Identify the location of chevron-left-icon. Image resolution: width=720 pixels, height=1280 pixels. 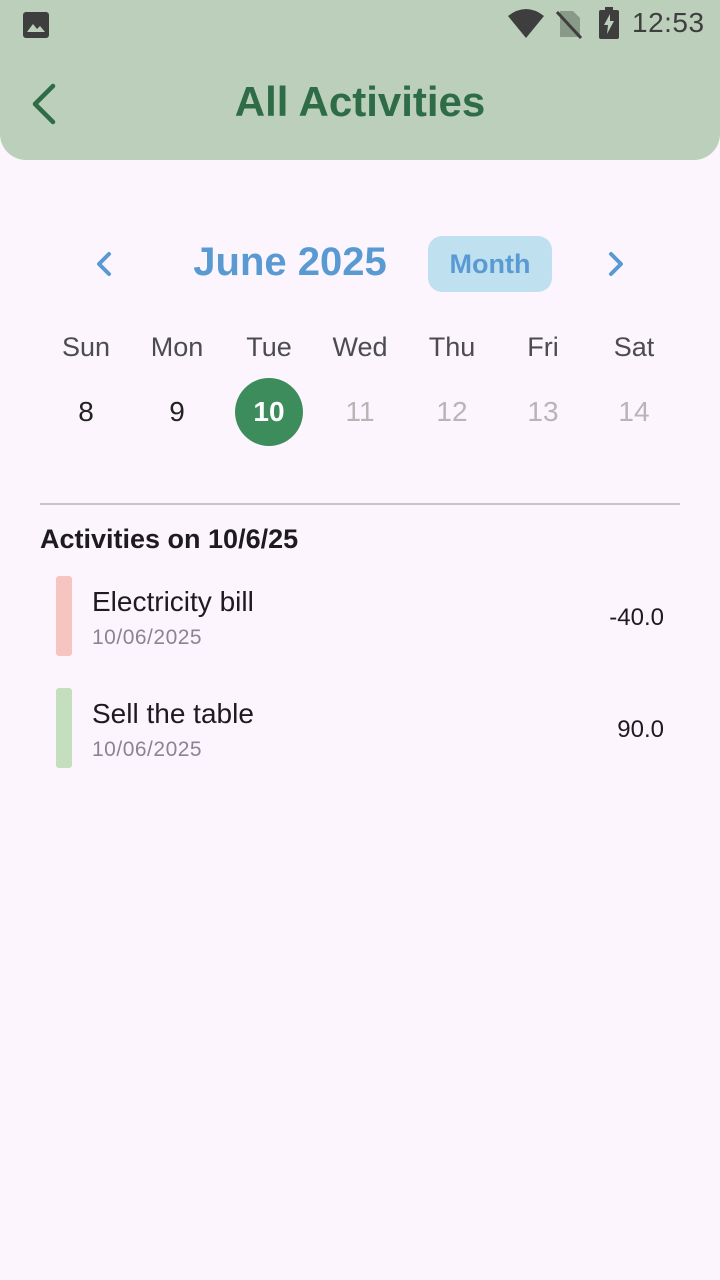
(104, 264).